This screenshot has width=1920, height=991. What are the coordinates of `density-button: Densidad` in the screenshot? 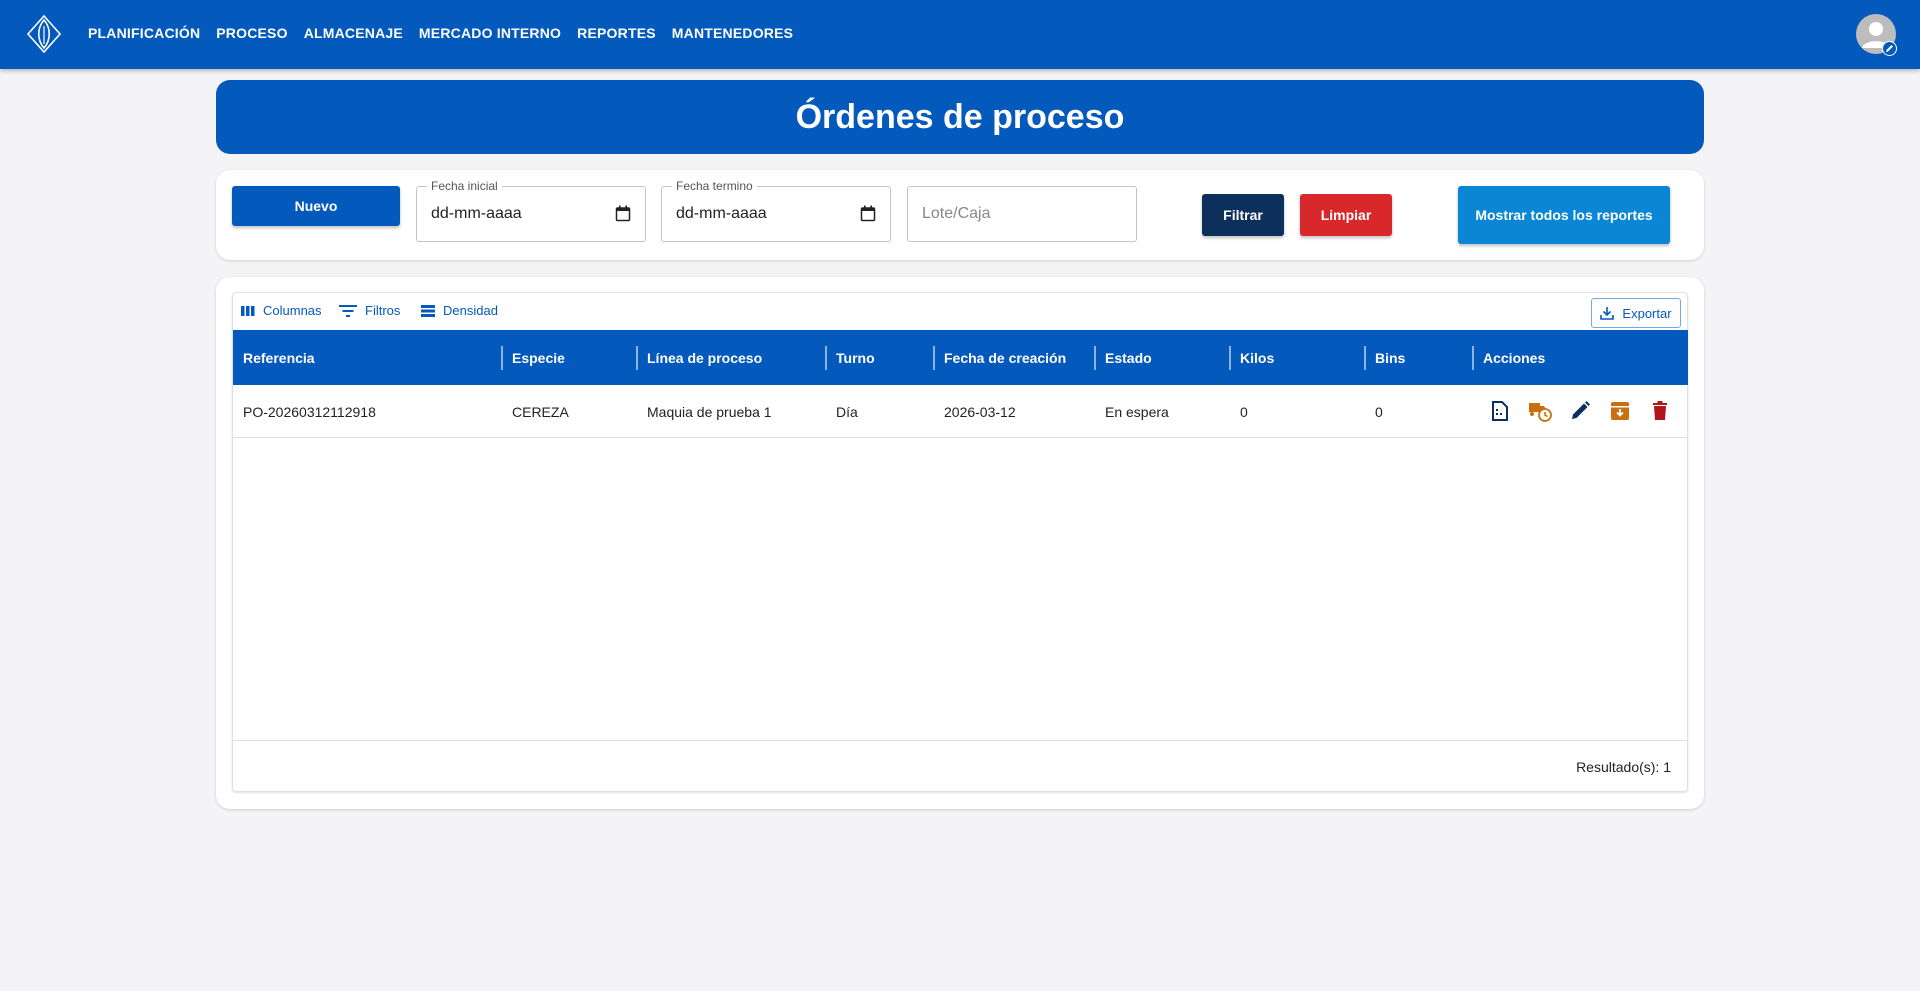 It's located at (459, 310).